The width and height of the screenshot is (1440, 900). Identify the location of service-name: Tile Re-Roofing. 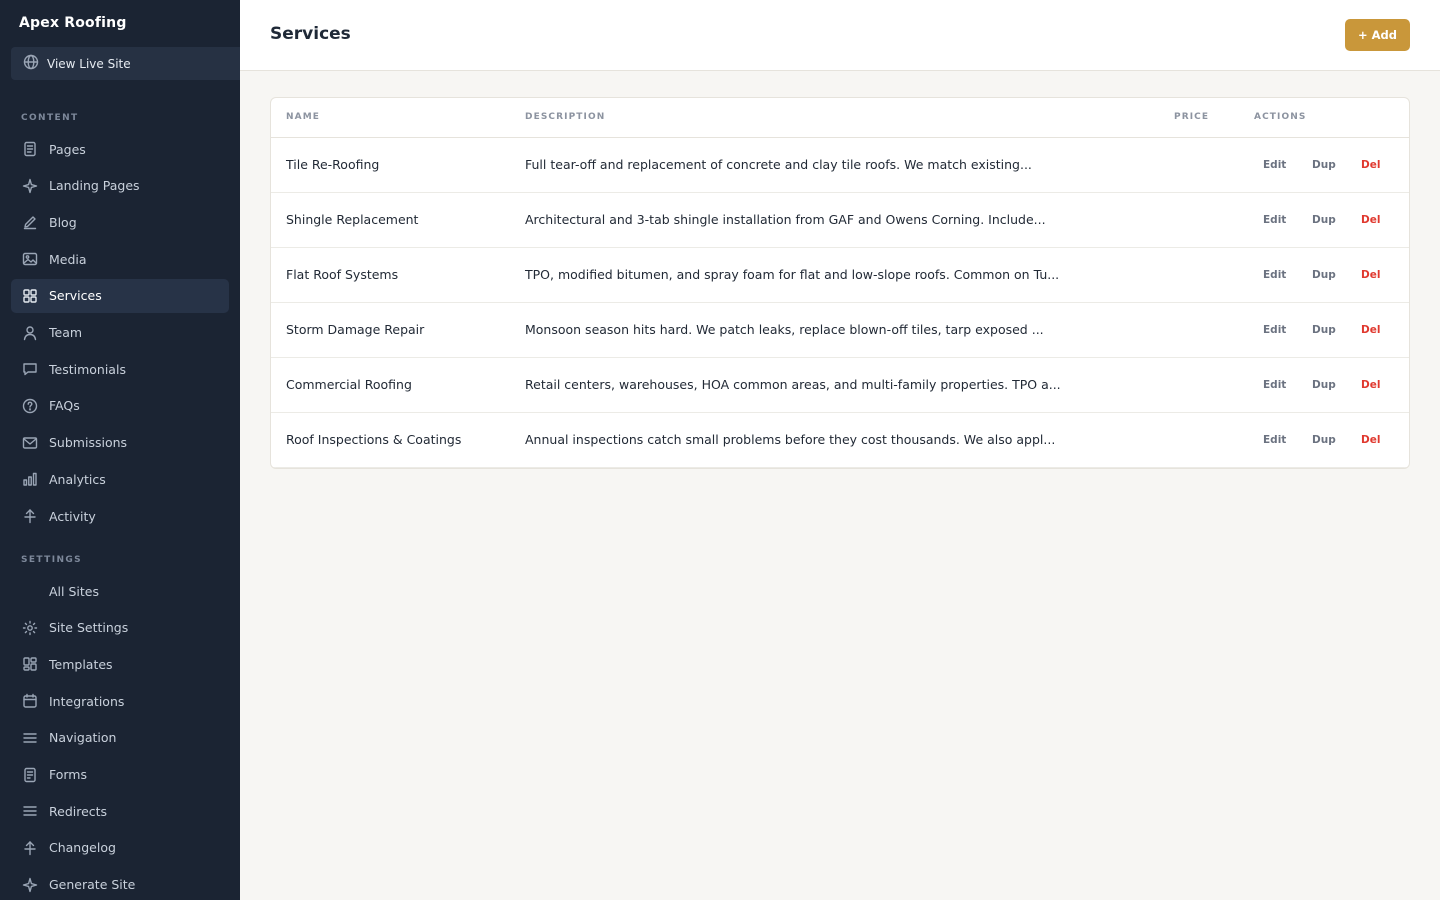
(390, 165).